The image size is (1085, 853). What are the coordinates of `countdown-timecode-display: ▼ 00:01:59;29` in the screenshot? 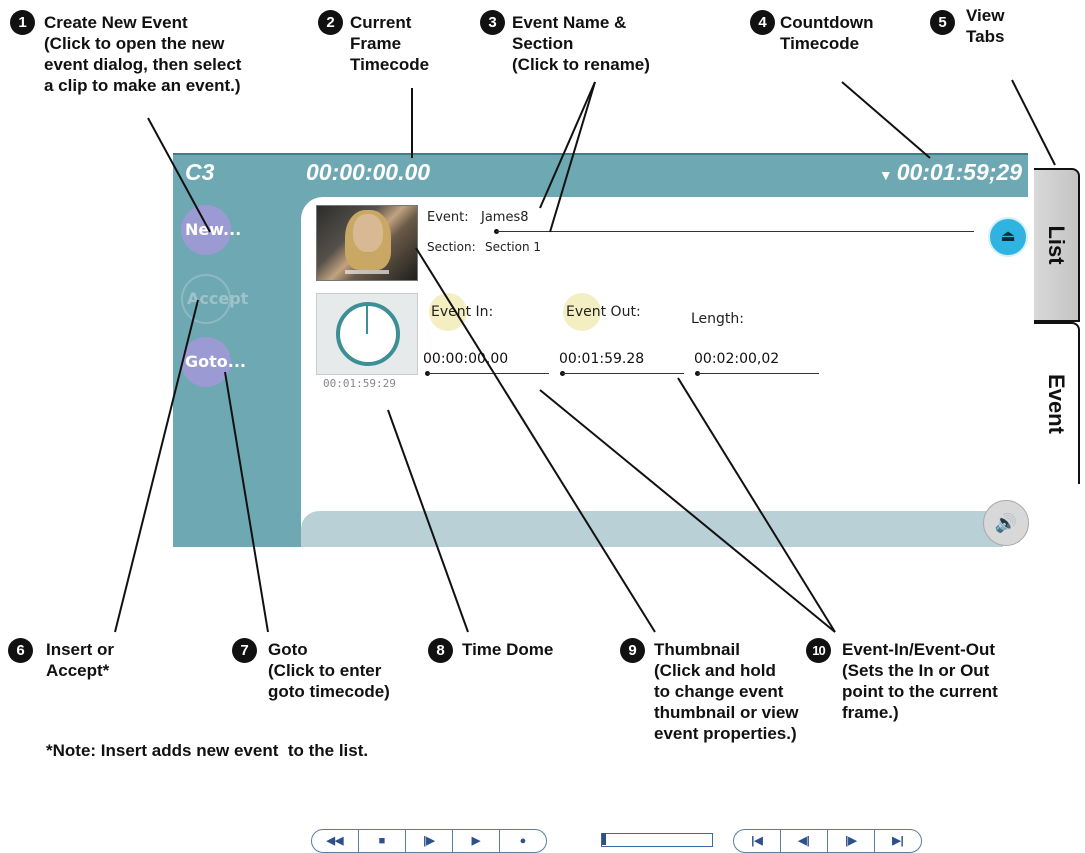 It's located at (950, 172).